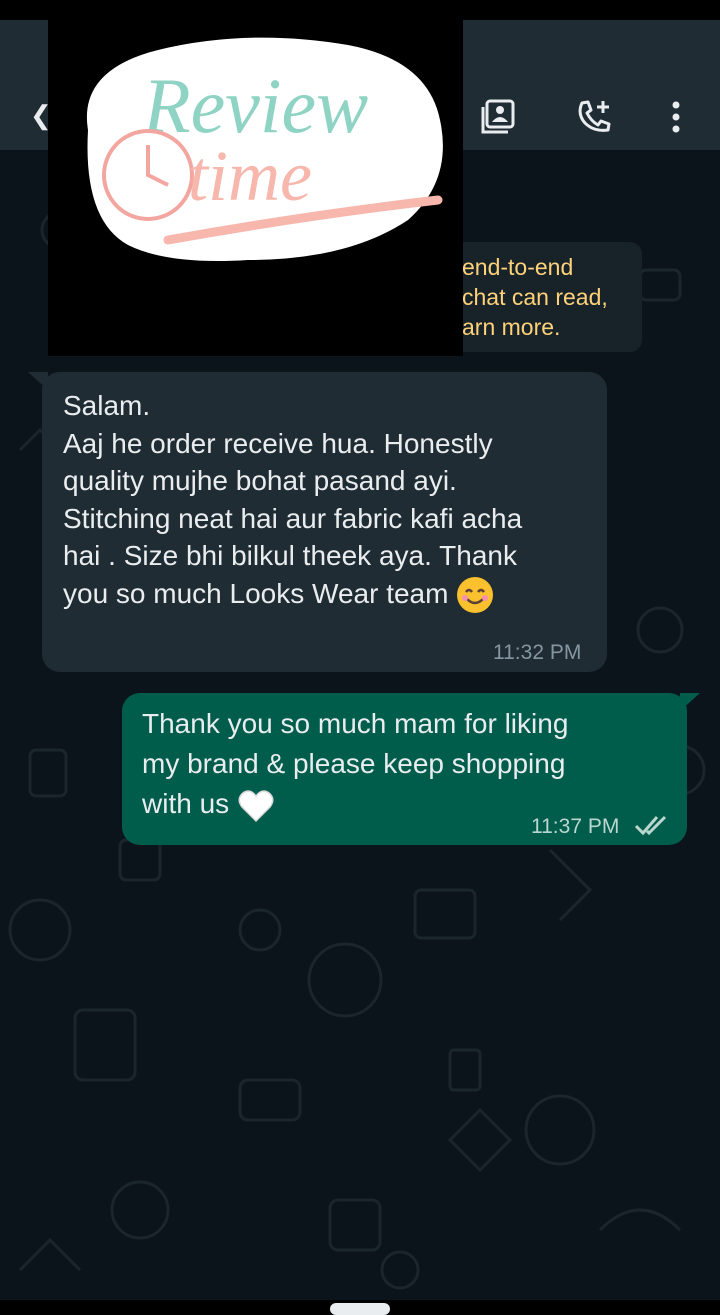 The image size is (720, 1315). What do you see at coordinates (498, 117) in the screenshot?
I see `contact-card-icon` at bounding box center [498, 117].